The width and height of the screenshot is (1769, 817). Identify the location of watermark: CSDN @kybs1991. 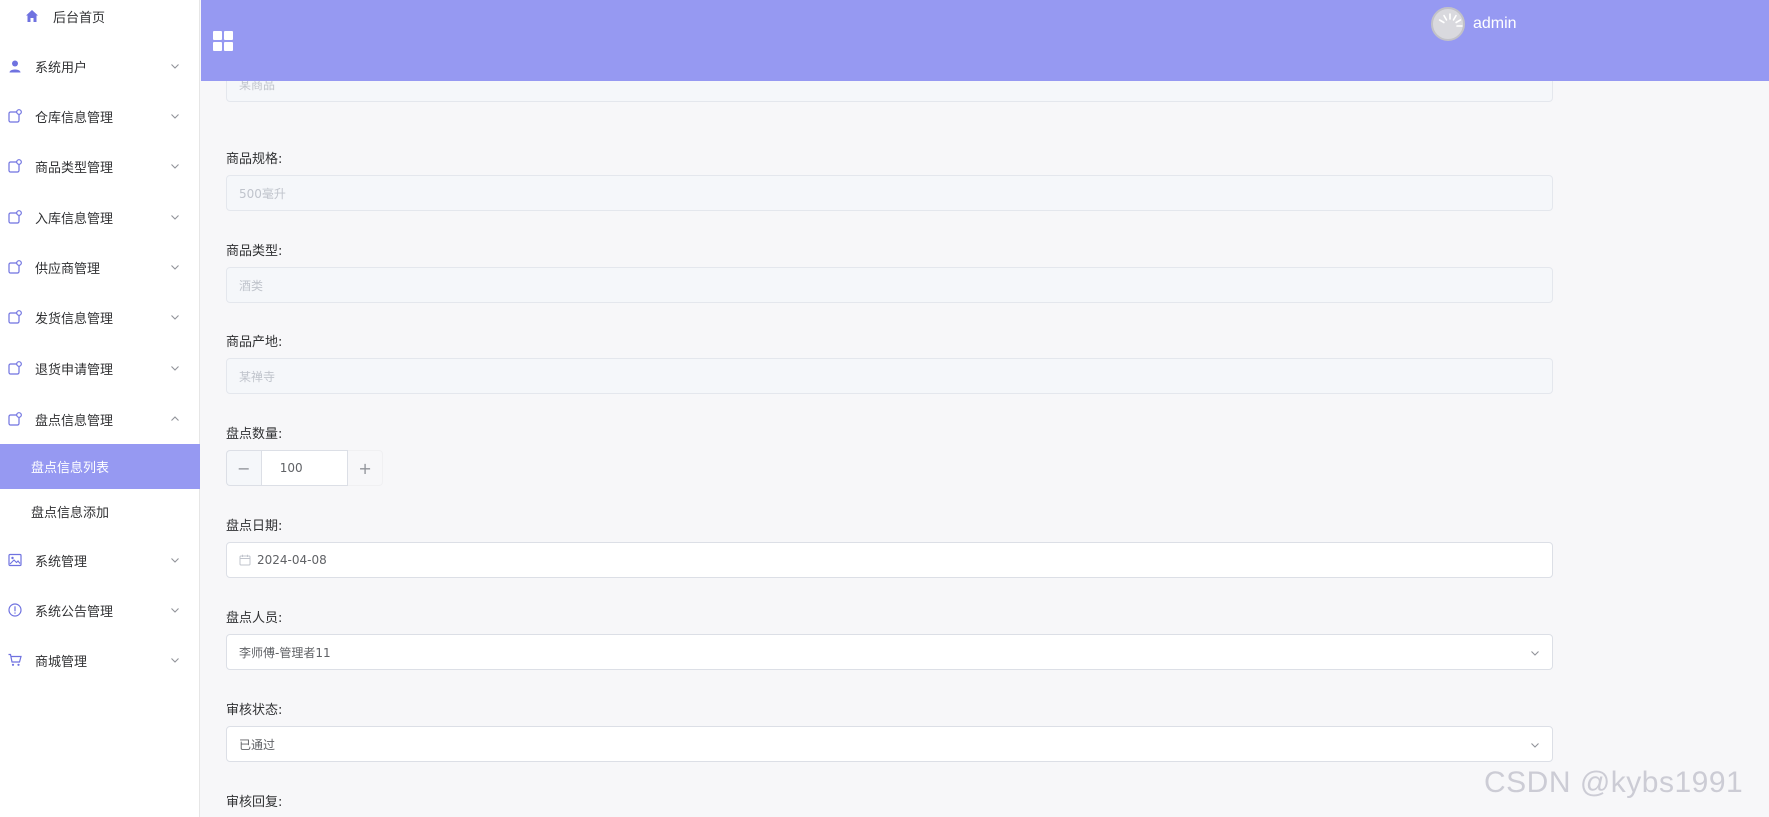
(1614, 782).